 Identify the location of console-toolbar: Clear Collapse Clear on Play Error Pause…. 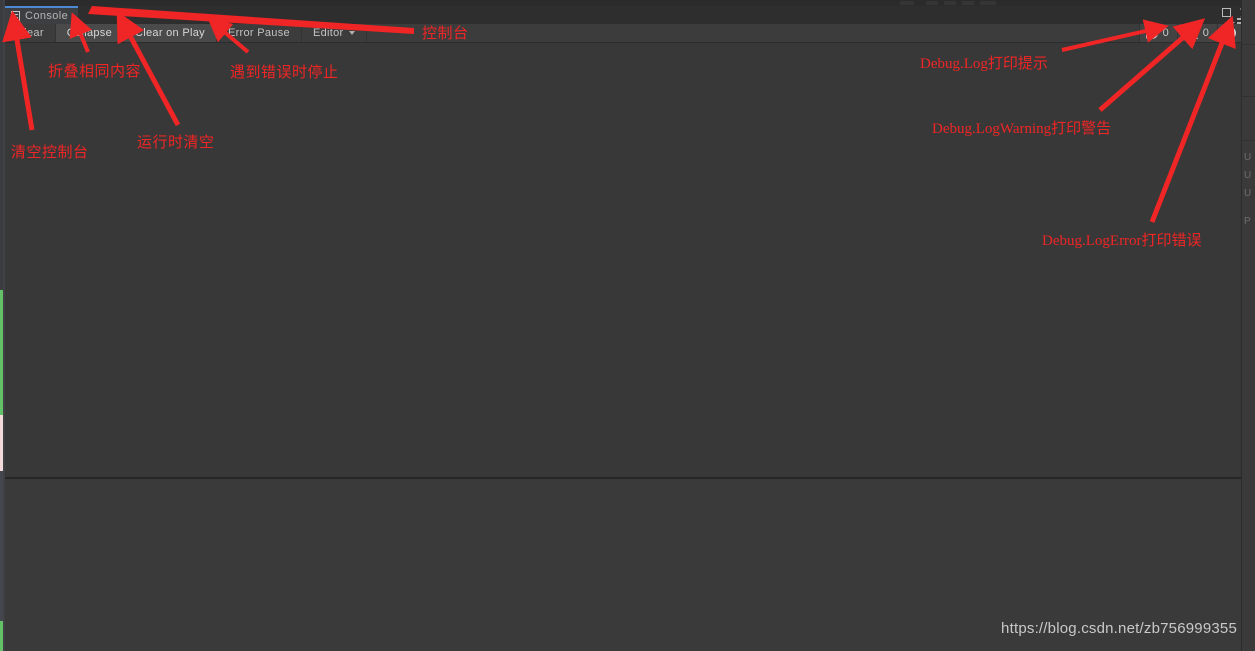
(630, 33).